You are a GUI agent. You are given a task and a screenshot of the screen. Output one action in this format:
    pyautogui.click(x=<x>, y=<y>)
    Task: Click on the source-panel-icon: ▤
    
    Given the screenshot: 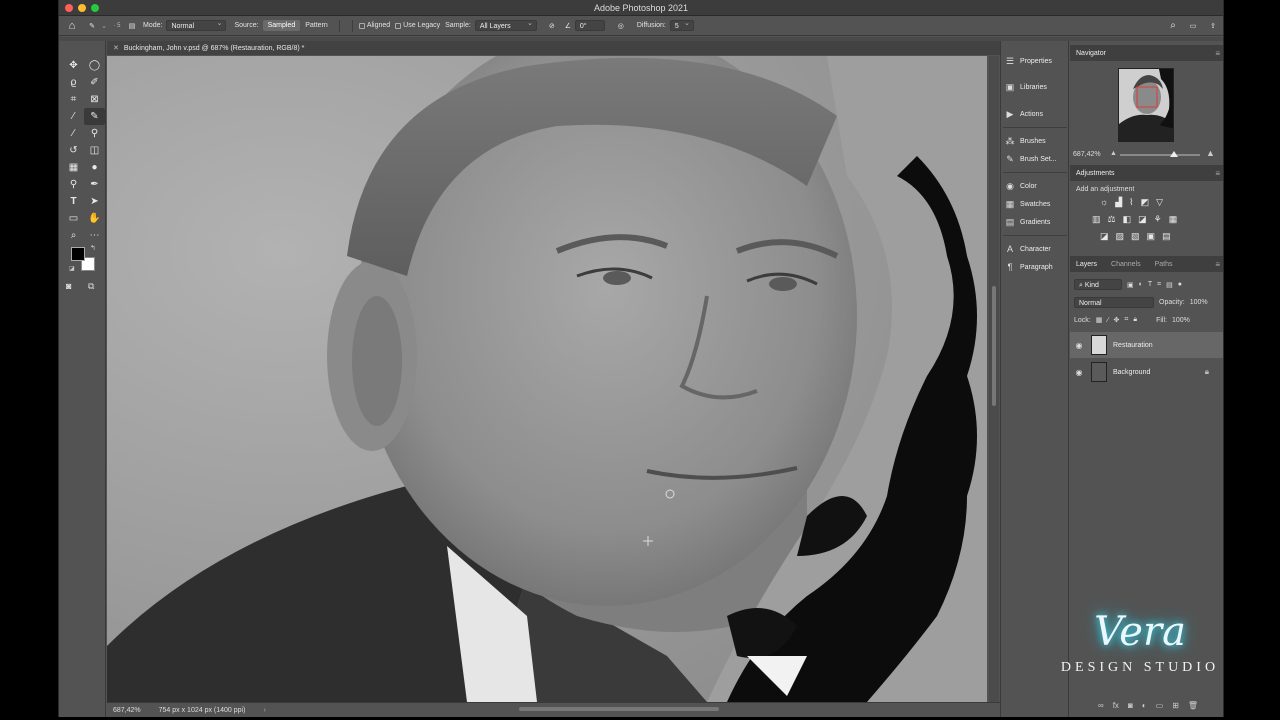 What is the action you would take?
    pyautogui.click(x=132, y=26)
    